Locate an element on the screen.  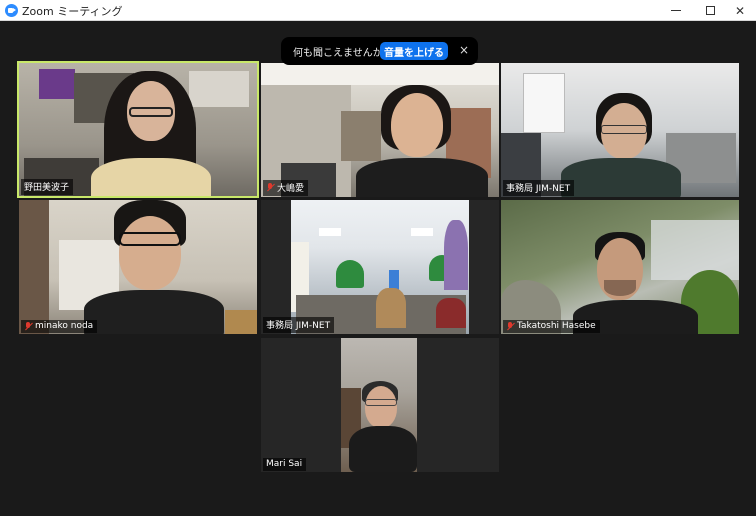
audio-warning-banner: 何も聞こえませんか？ 音量を上げる × is located at coordinates (379, 51).